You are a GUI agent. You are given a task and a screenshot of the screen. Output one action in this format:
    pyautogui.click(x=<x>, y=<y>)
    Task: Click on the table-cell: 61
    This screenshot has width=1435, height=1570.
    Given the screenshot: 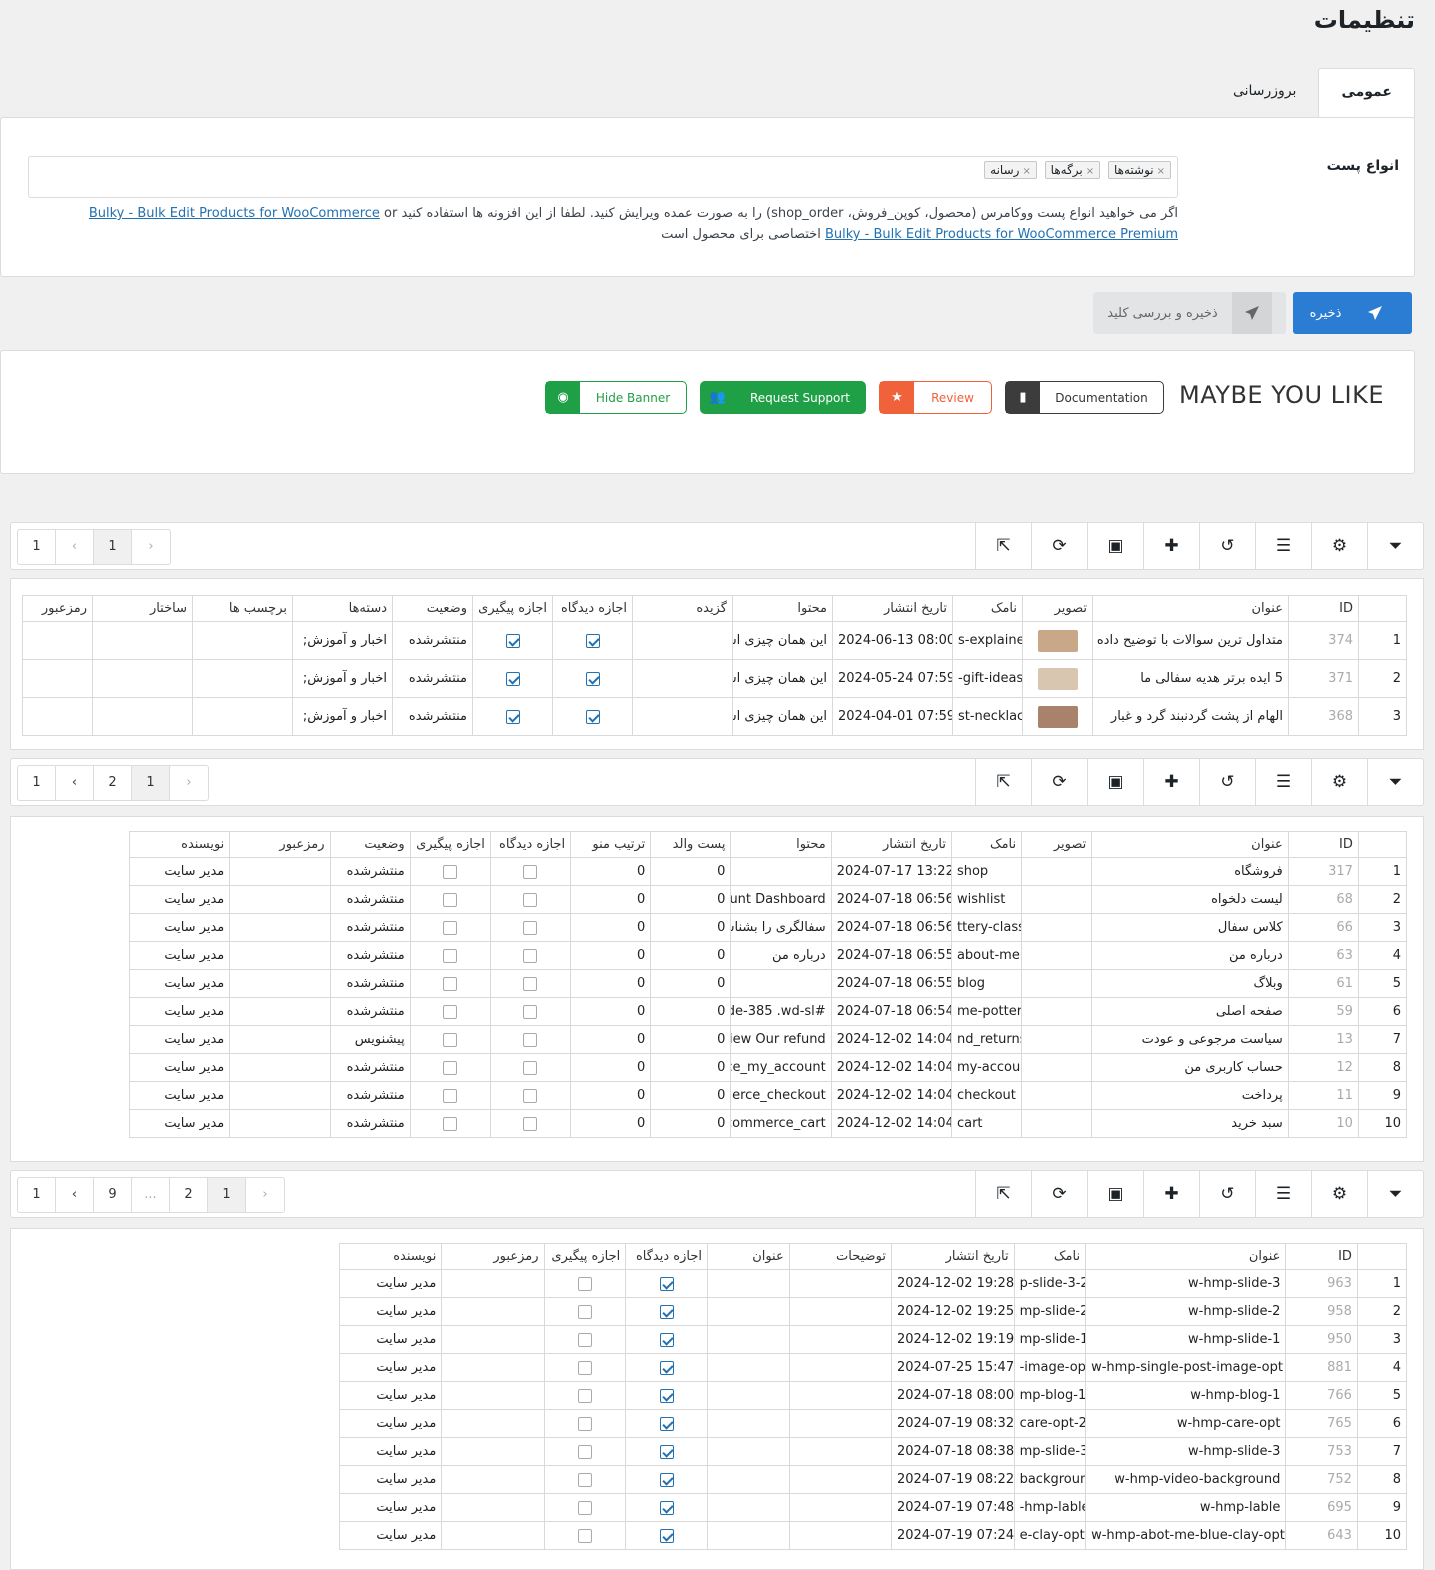 What is the action you would take?
    pyautogui.click(x=1323, y=983)
    